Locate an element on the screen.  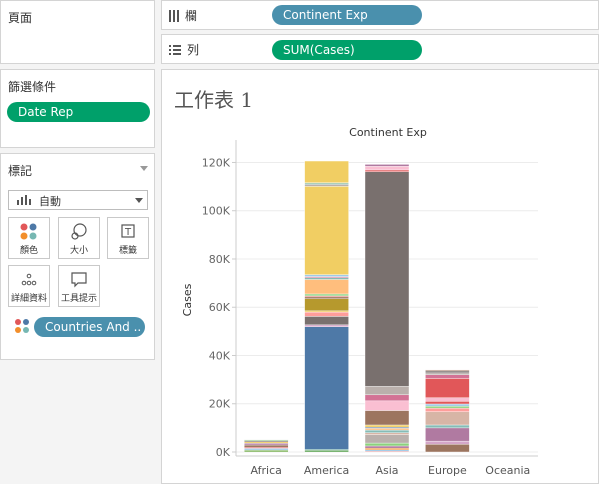
tooltip-button: 工具提示 is located at coordinates (79, 286).